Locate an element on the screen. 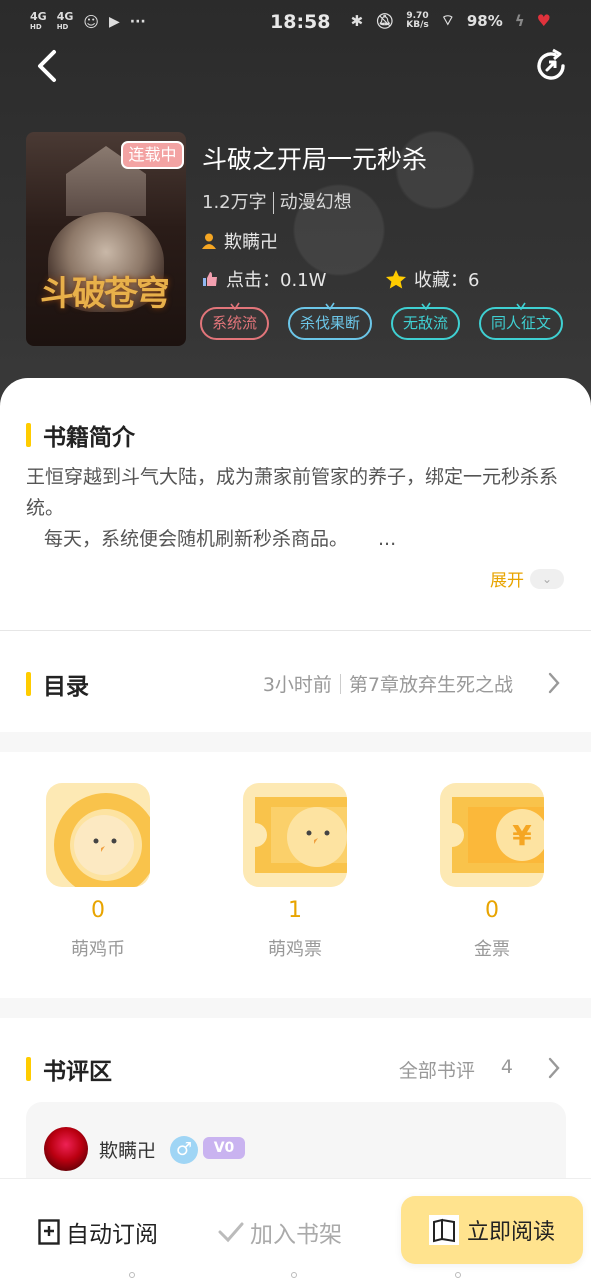  tag-list: 系统流 杀伐果断 无敌流 同人征文 is located at coordinates (382, 321).